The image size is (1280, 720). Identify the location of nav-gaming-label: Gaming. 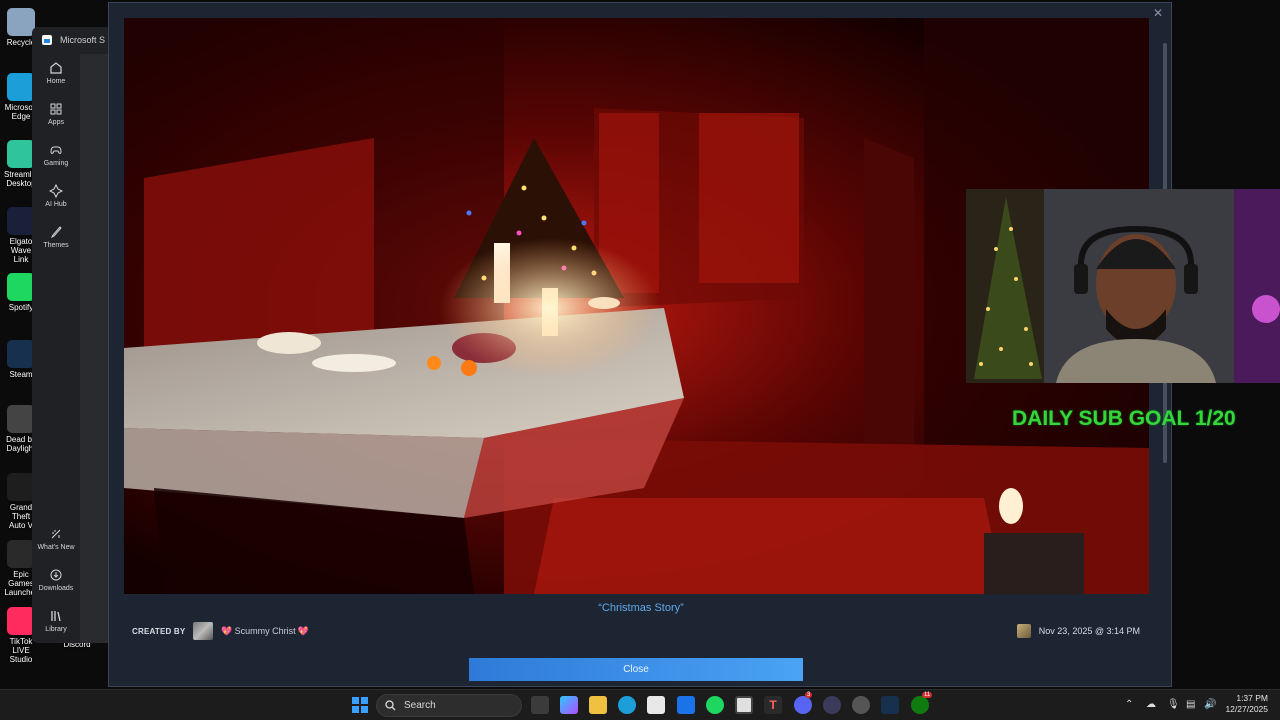
(56, 163).